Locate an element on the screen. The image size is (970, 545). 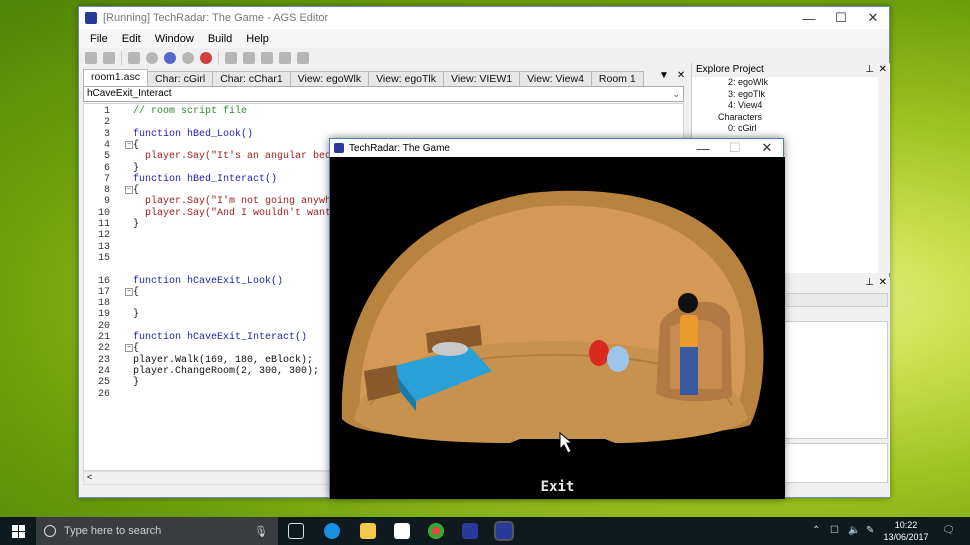
tab-close-icon: ✕ is located at coordinates (681, 75).